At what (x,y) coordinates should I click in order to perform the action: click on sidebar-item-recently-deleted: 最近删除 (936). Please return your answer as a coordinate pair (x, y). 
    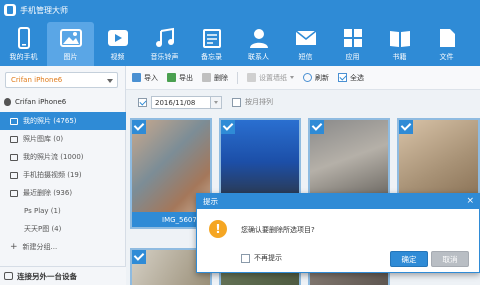
    Looking at the image, I should click on (63, 193).